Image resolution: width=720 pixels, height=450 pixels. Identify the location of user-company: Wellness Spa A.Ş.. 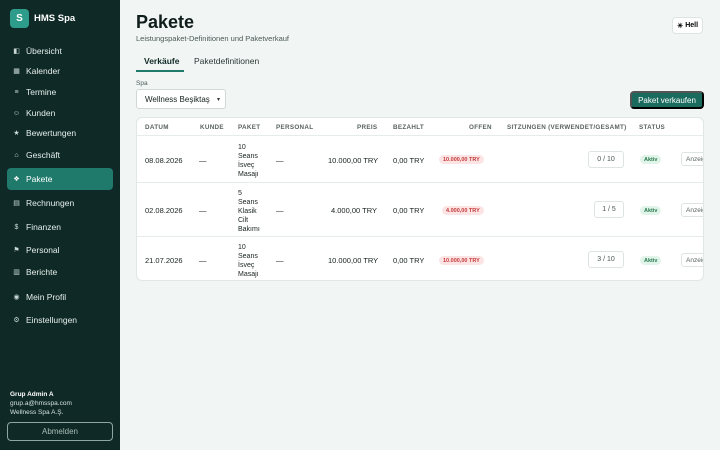
(37, 412).